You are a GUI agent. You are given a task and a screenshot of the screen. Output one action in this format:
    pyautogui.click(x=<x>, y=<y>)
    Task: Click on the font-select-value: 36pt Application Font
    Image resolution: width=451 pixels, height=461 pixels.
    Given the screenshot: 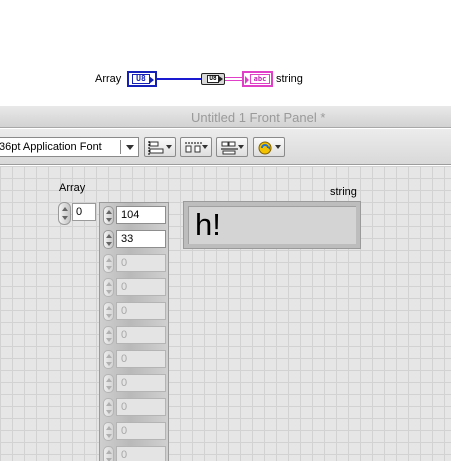 What is the action you would take?
    pyautogui.click(x=51, y=147)
    